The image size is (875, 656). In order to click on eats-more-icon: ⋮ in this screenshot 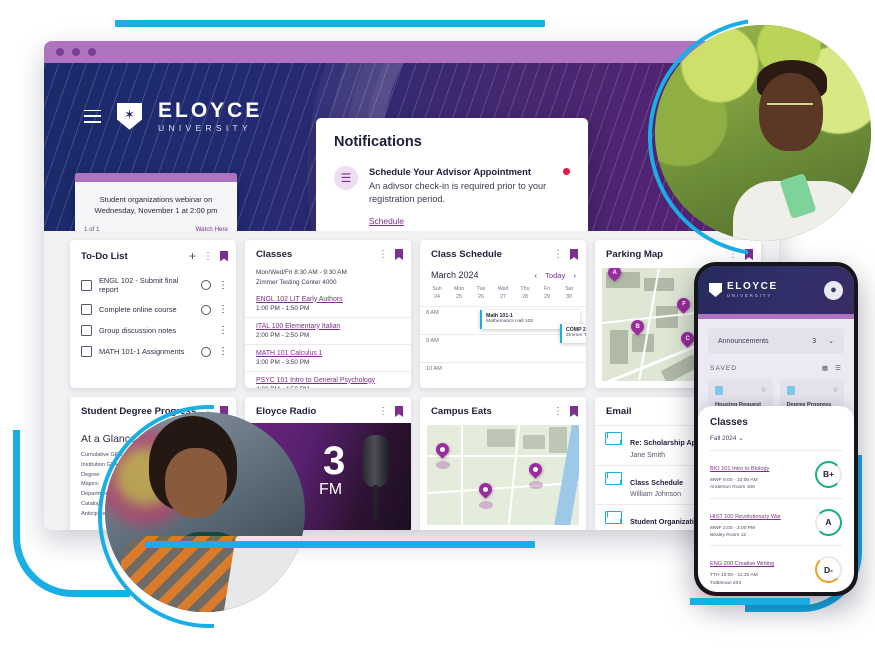, I will do `click(558, 411)`.